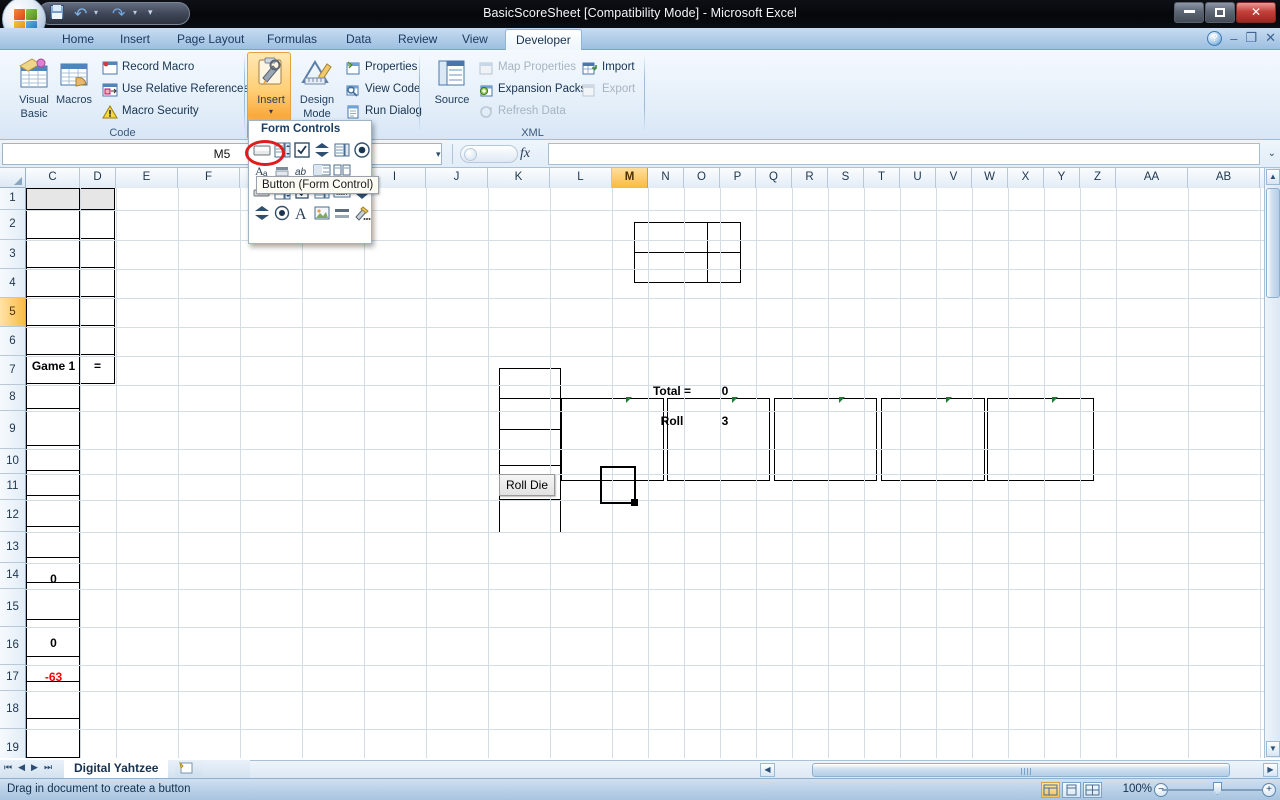 Image resolution: width=1280 pixels, height=800 pixels. What do you see at coordinates (990, 178) in the screenshot?
I see `column-header-W: W` at bounding box center [990, 178].